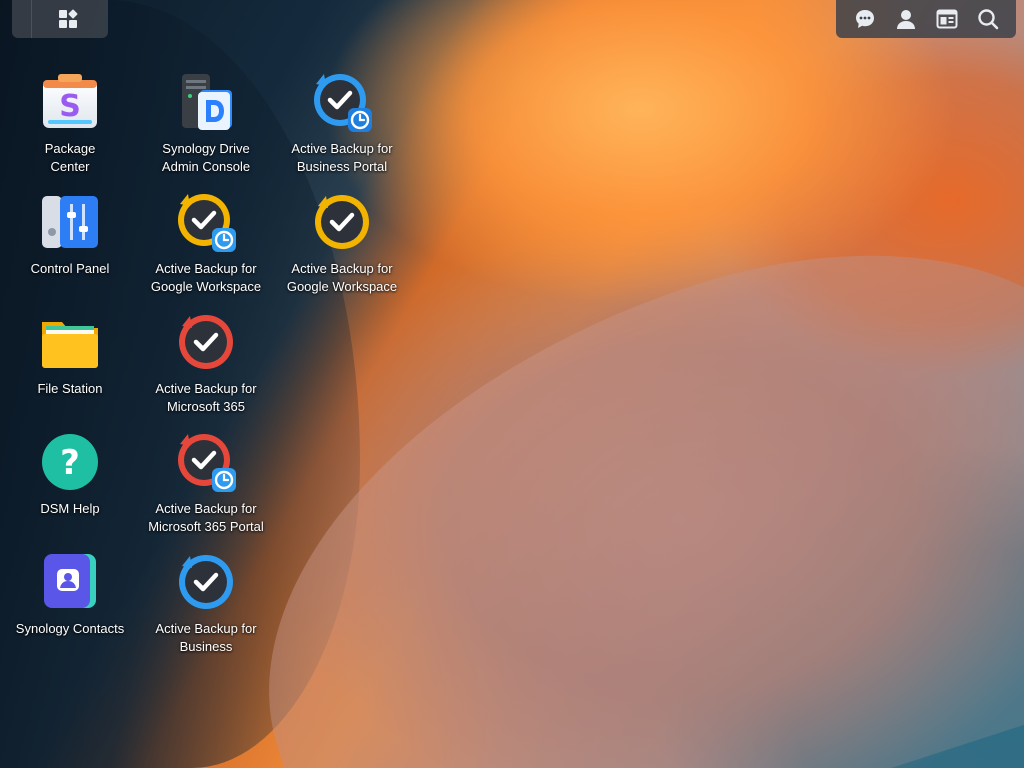 The height and width of the screenshot is (768, 1024). Describe the element at coordinates (31, 19) in the screenshot. I see `separator` at that location.